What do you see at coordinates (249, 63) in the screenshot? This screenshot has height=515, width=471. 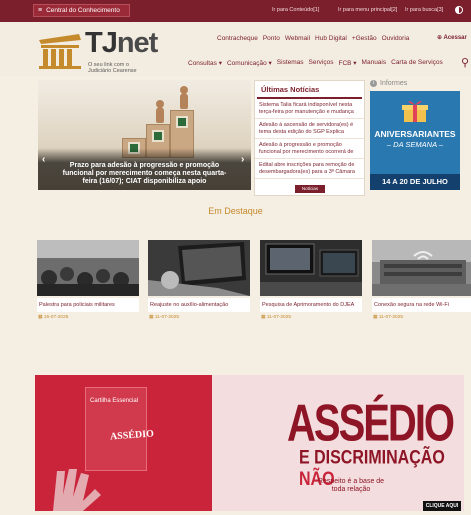 I see `nav-comunicacao: Comunicação ▾` at bounding box center [249, 63].